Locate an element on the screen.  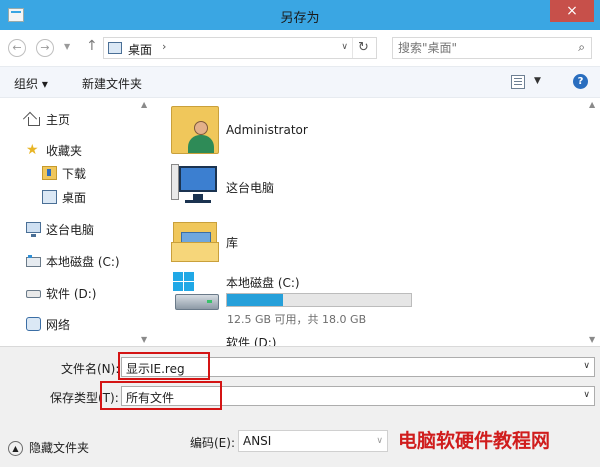
up-button: ↑ is located at coordinates (92, 46).